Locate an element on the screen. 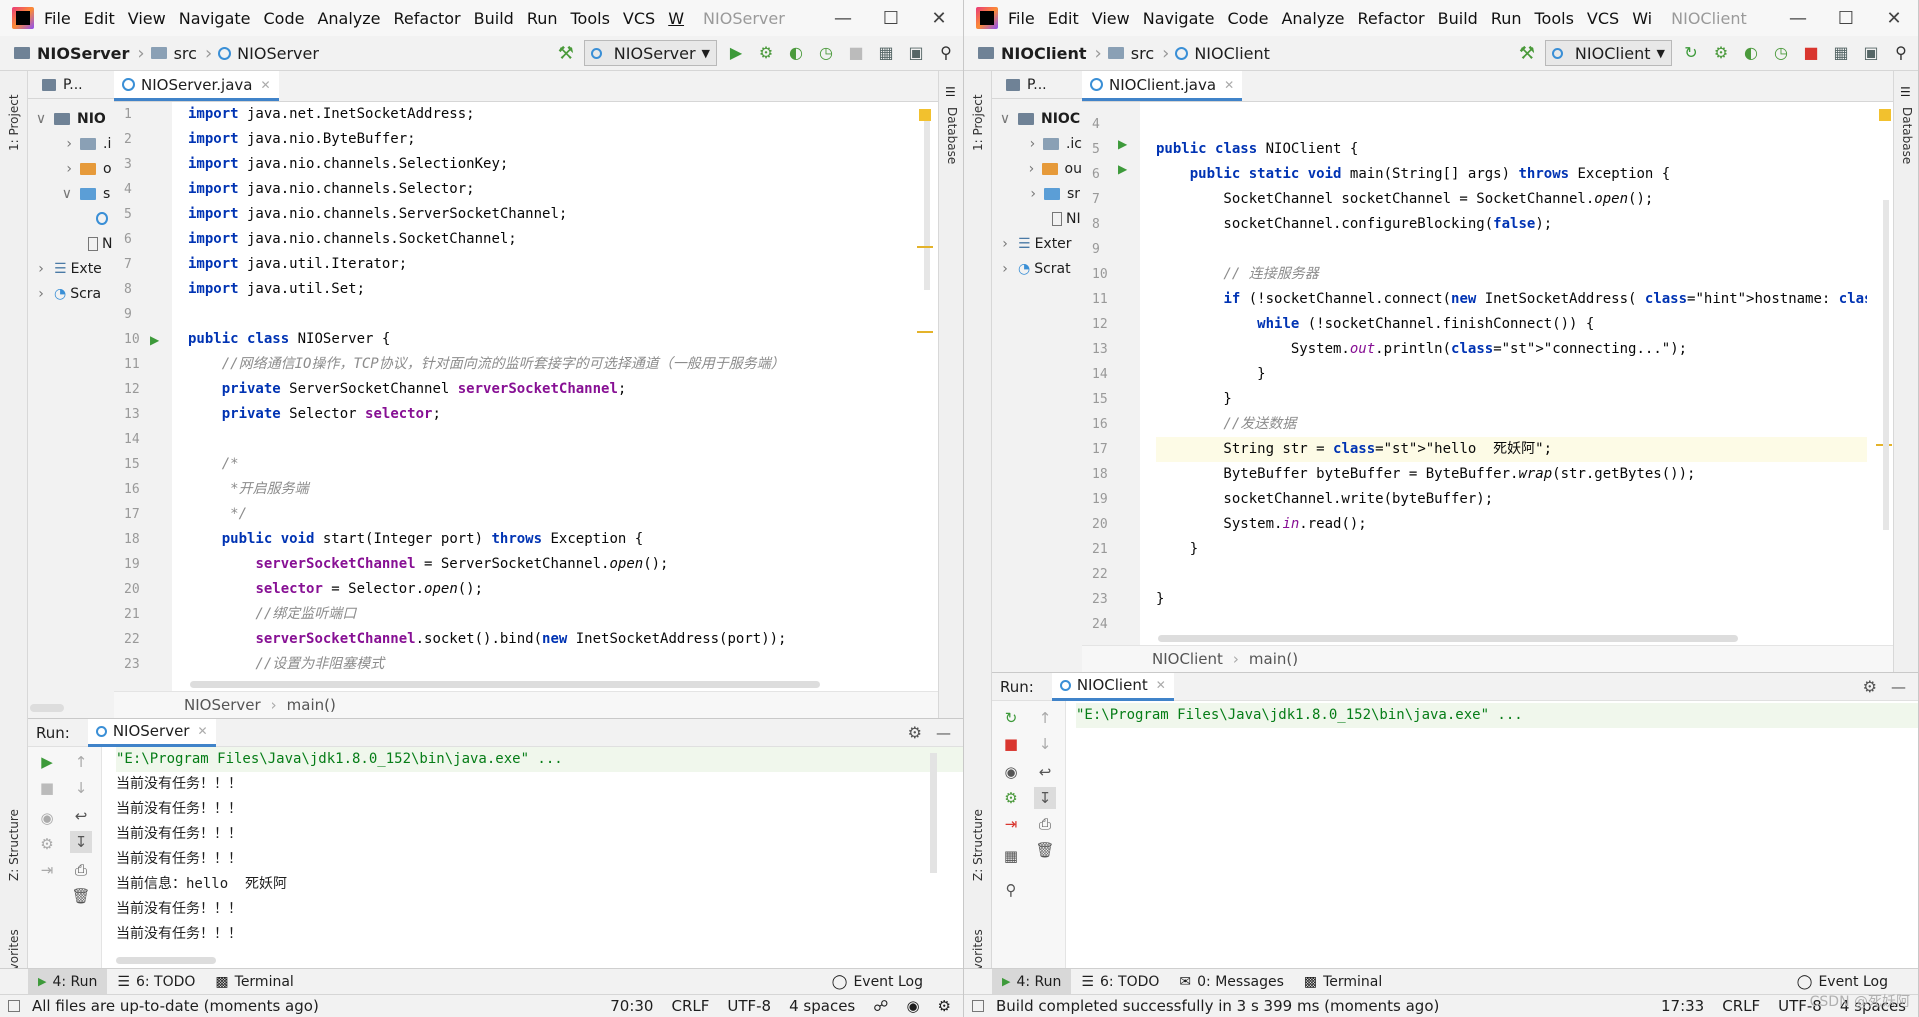 The image size is (1919, 1017). crumb-class: NIOClient is located at coordinates (1187, 659).